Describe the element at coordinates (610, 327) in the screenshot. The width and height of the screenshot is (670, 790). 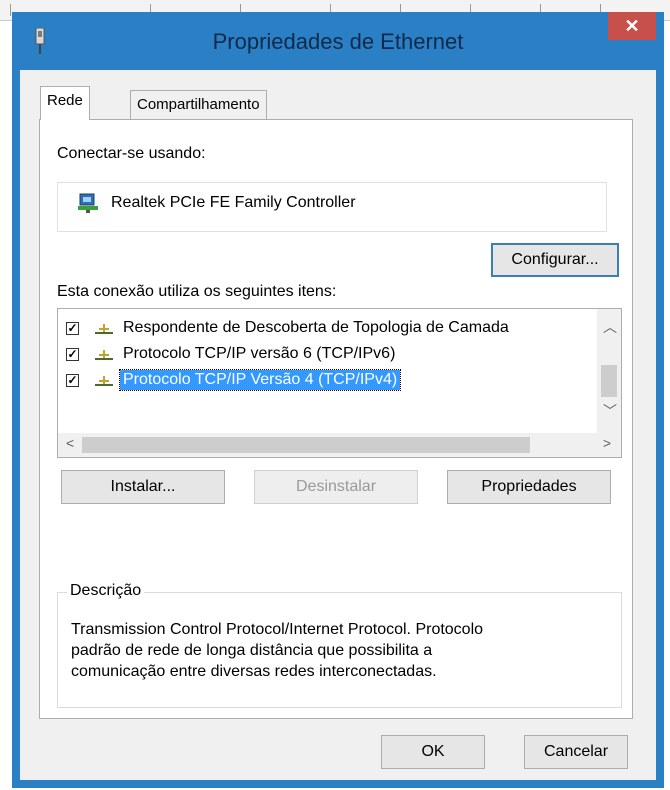
I see `scroll-up-icon: ︿` at that location.